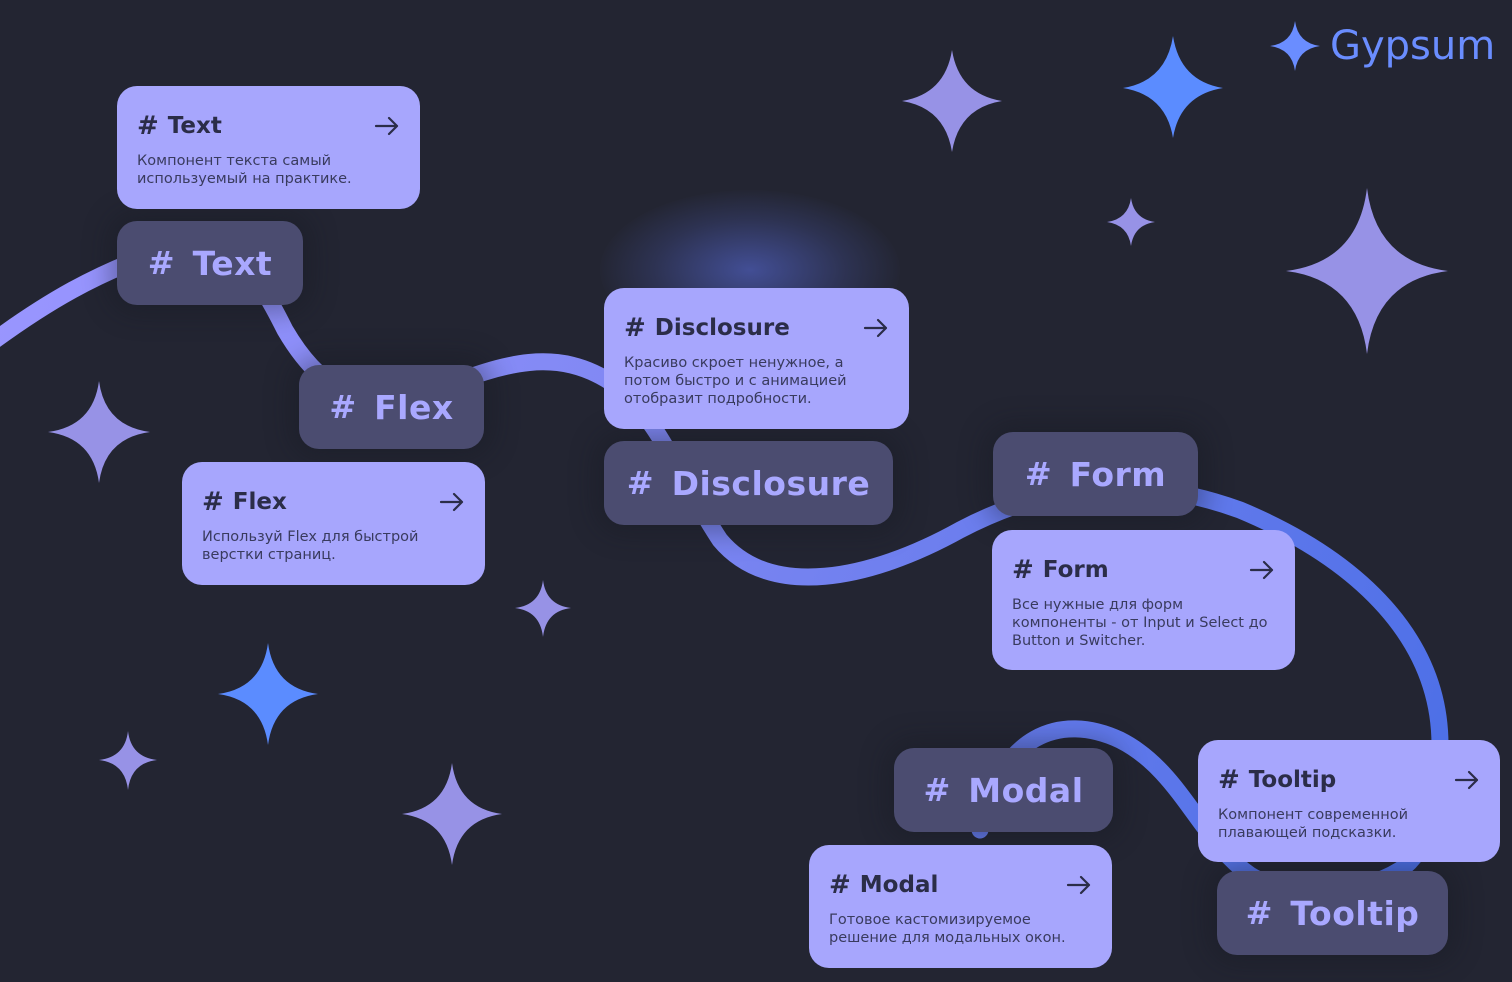 Image resolution: width=1512 pixels, height=982 pixels. I want to click on tag-label: Disclosure, so click(771, 483).